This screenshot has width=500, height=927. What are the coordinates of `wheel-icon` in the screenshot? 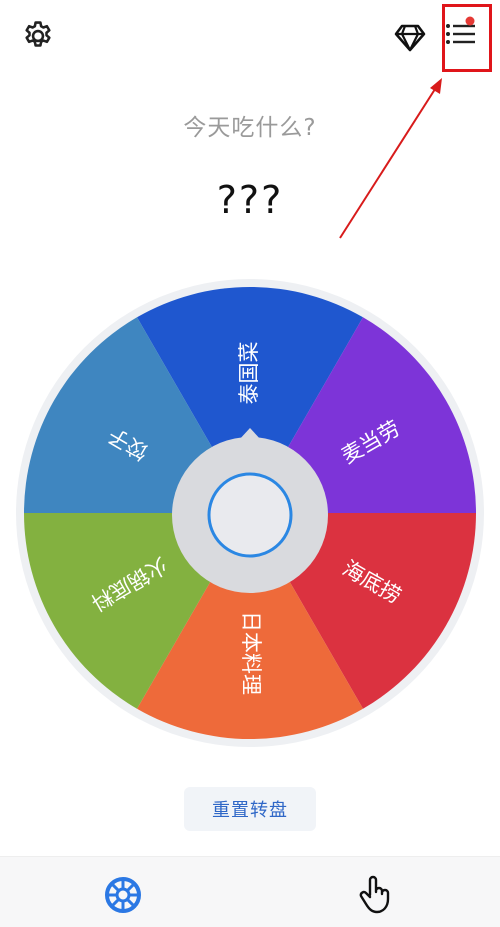 It's located at (123, 895).